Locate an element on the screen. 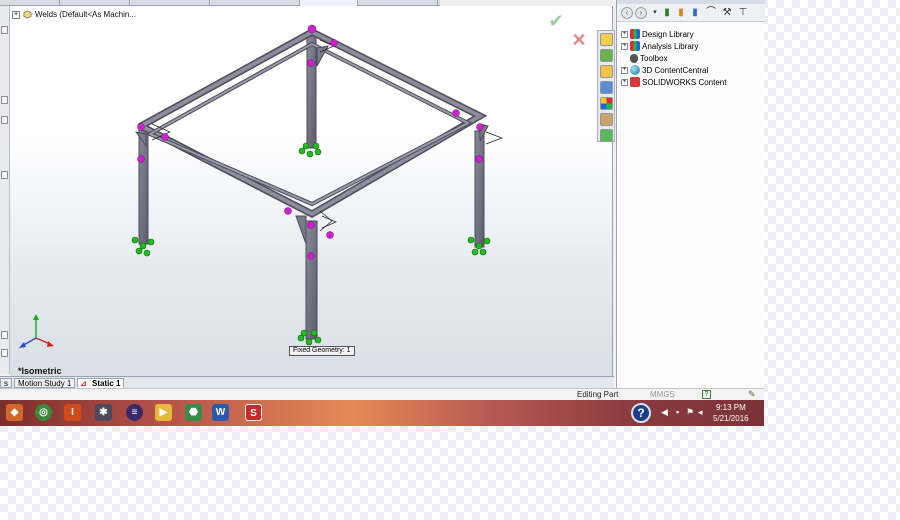  app-icon: ◆ is located at coordinates (14, 412).